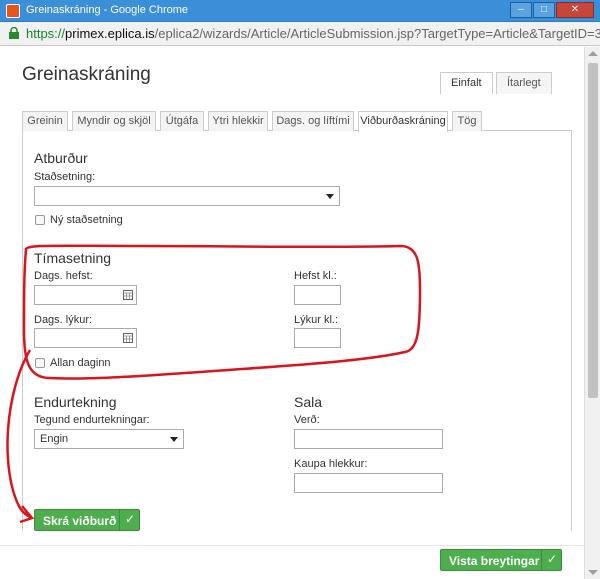  I want to click on event-section-title: Atburður, so click(61, 158).